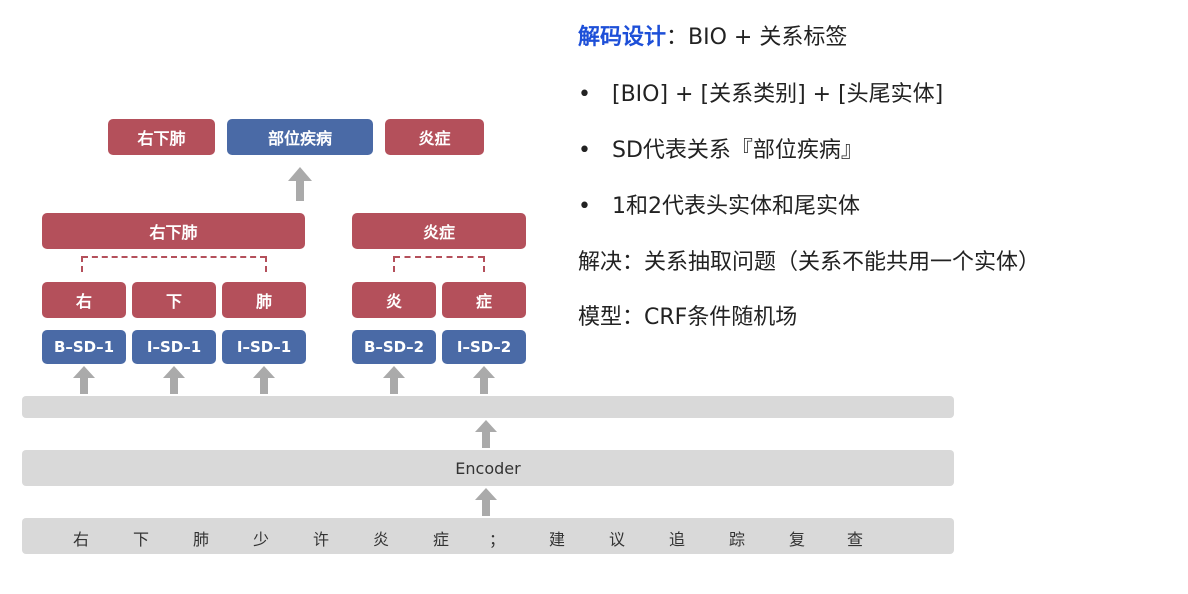 The image size is (1188, 594). Describe the element at coordinates (796, 539) in the screenshot. I see `input-token: 复` at that location.